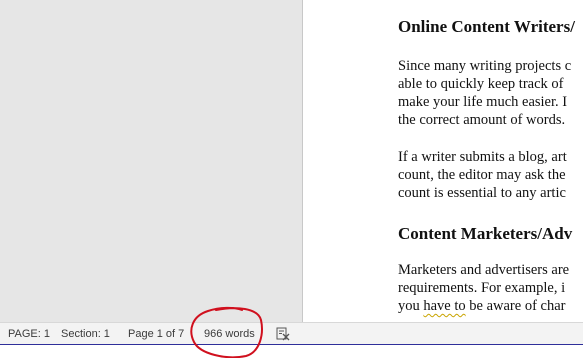 The width and height of the screenshot is (583, 358). Describe the element at coordinates (291, 333) in the screenshot. I see `status-bar: PAGE: 1 Section: 1 Page 1 of 7 966 words` at that location.